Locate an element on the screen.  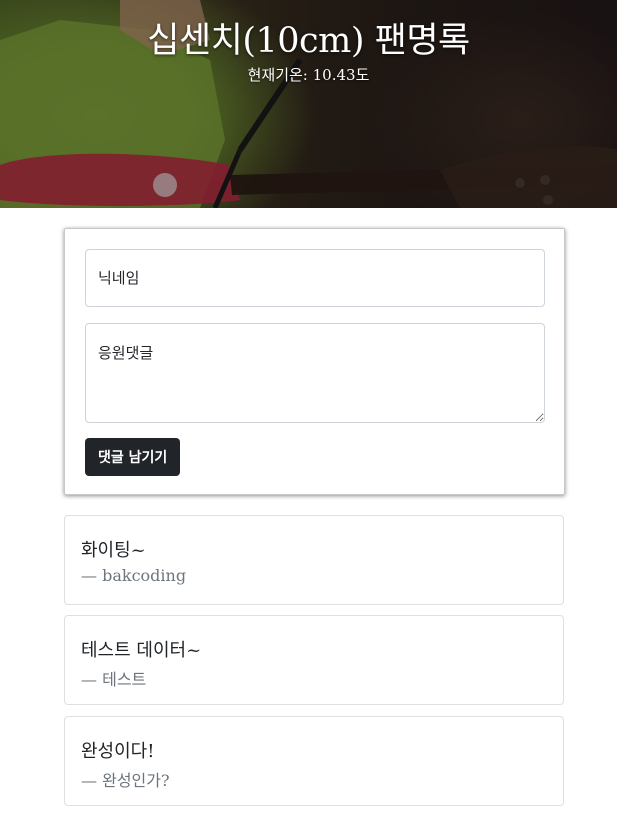
weather-readout: 현재기온: 10.43도 is located at coordinates (308, 74).